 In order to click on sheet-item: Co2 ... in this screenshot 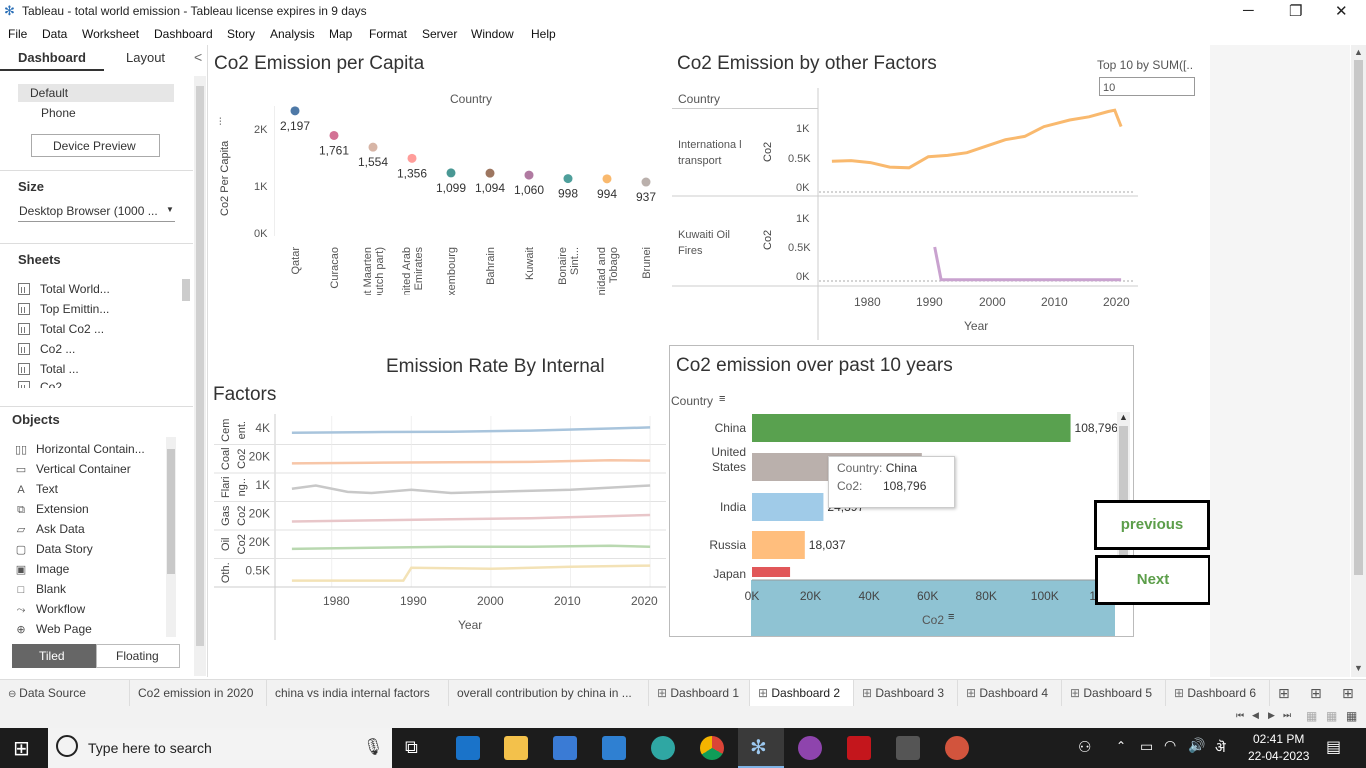, I will do `click(46, 349)`.